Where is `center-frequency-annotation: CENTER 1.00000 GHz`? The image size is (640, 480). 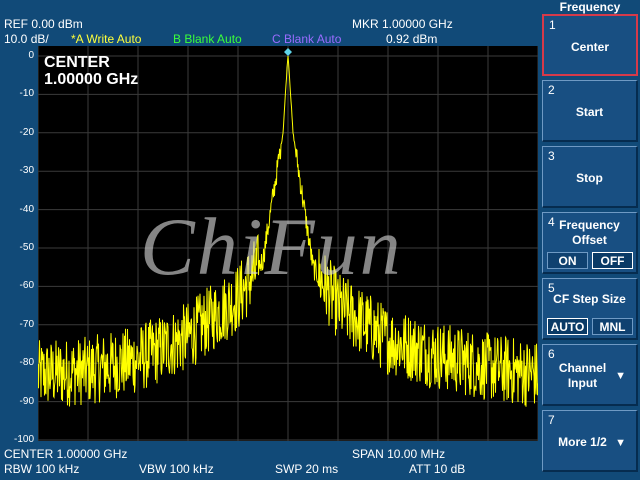 center-frequency-annotation: CENTER 1.00000 GHz is located at coordinates (91, 71).